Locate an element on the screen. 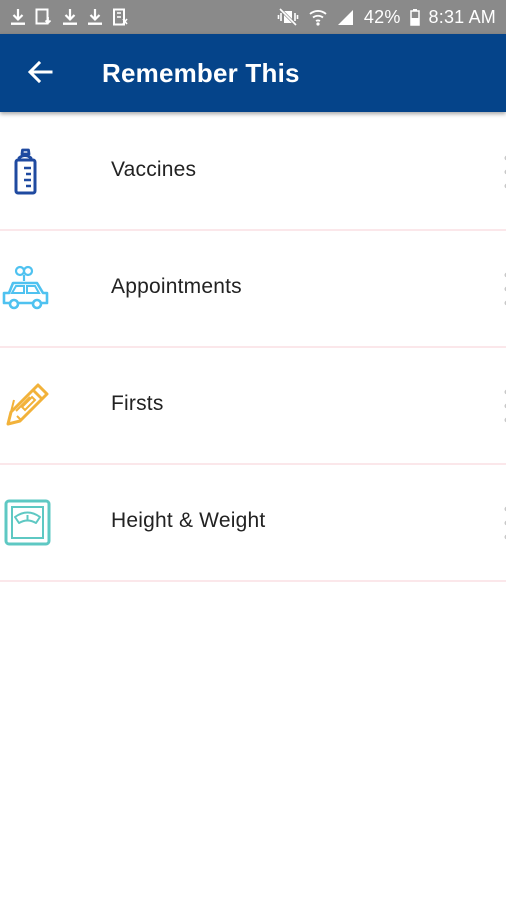 Image resolution: width=506 pixels, height=900 pixels. book-icon is located at coordinates (120, 17).